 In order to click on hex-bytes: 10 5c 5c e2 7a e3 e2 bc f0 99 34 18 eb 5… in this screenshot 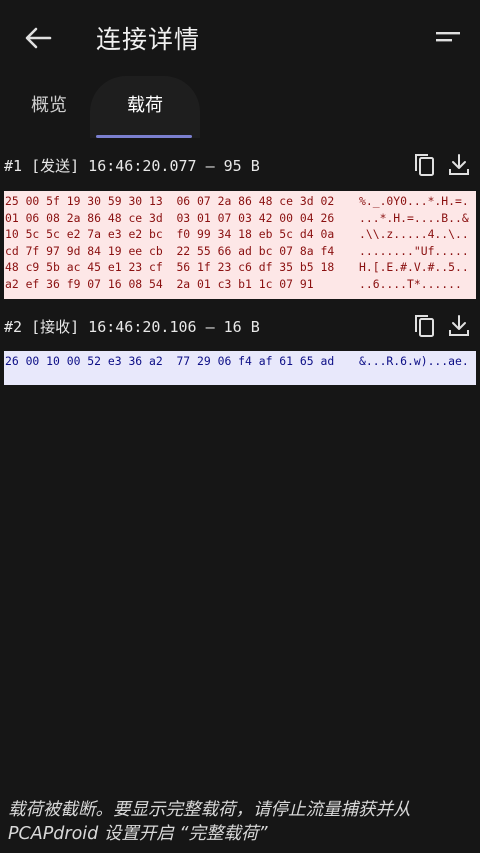, I will do `click(170, 234)`.